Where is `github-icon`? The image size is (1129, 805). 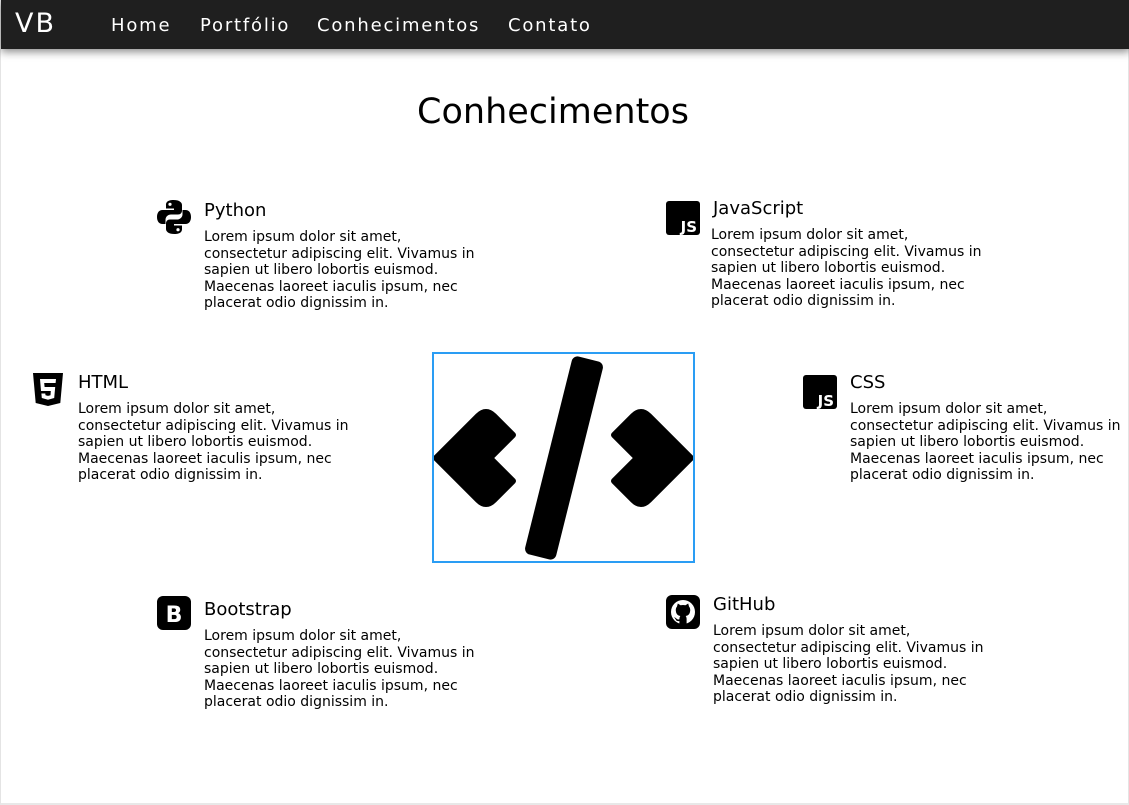 github-icon is located at coordinates (683, 612).